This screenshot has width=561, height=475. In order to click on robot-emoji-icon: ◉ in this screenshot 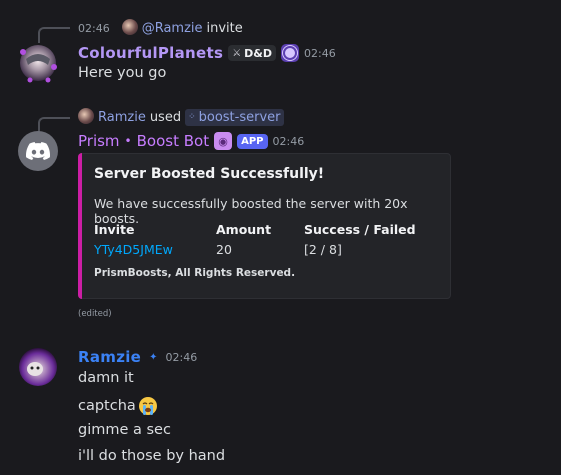, I will do `click(223, 141)`.